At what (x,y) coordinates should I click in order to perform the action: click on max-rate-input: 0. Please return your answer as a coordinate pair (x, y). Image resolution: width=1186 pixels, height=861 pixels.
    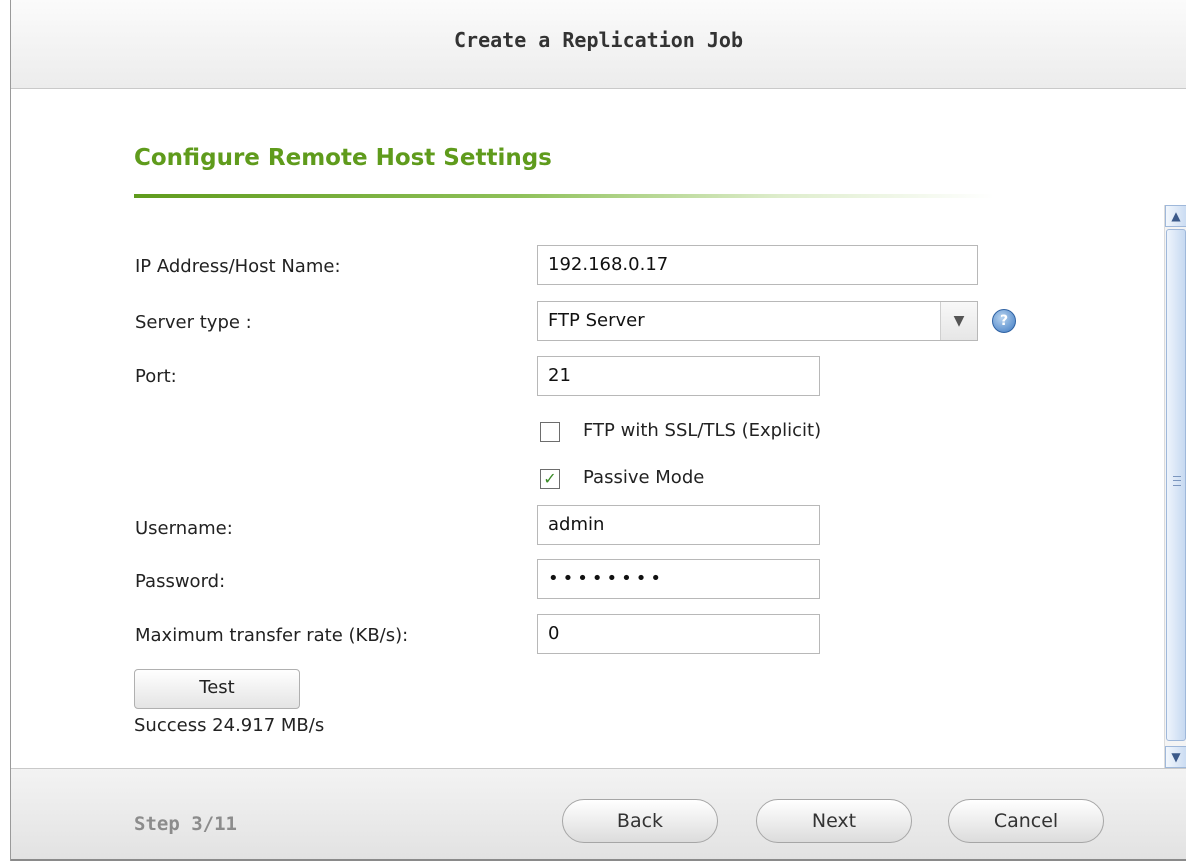
    Looking at the image, I should click on (678, 634).